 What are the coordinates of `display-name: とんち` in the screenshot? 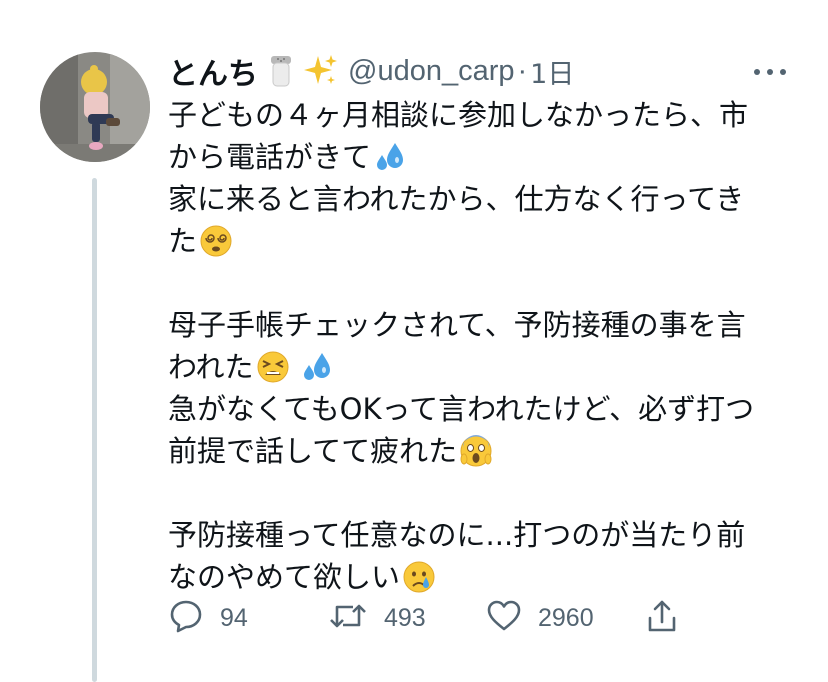 It's located at (213, 71).